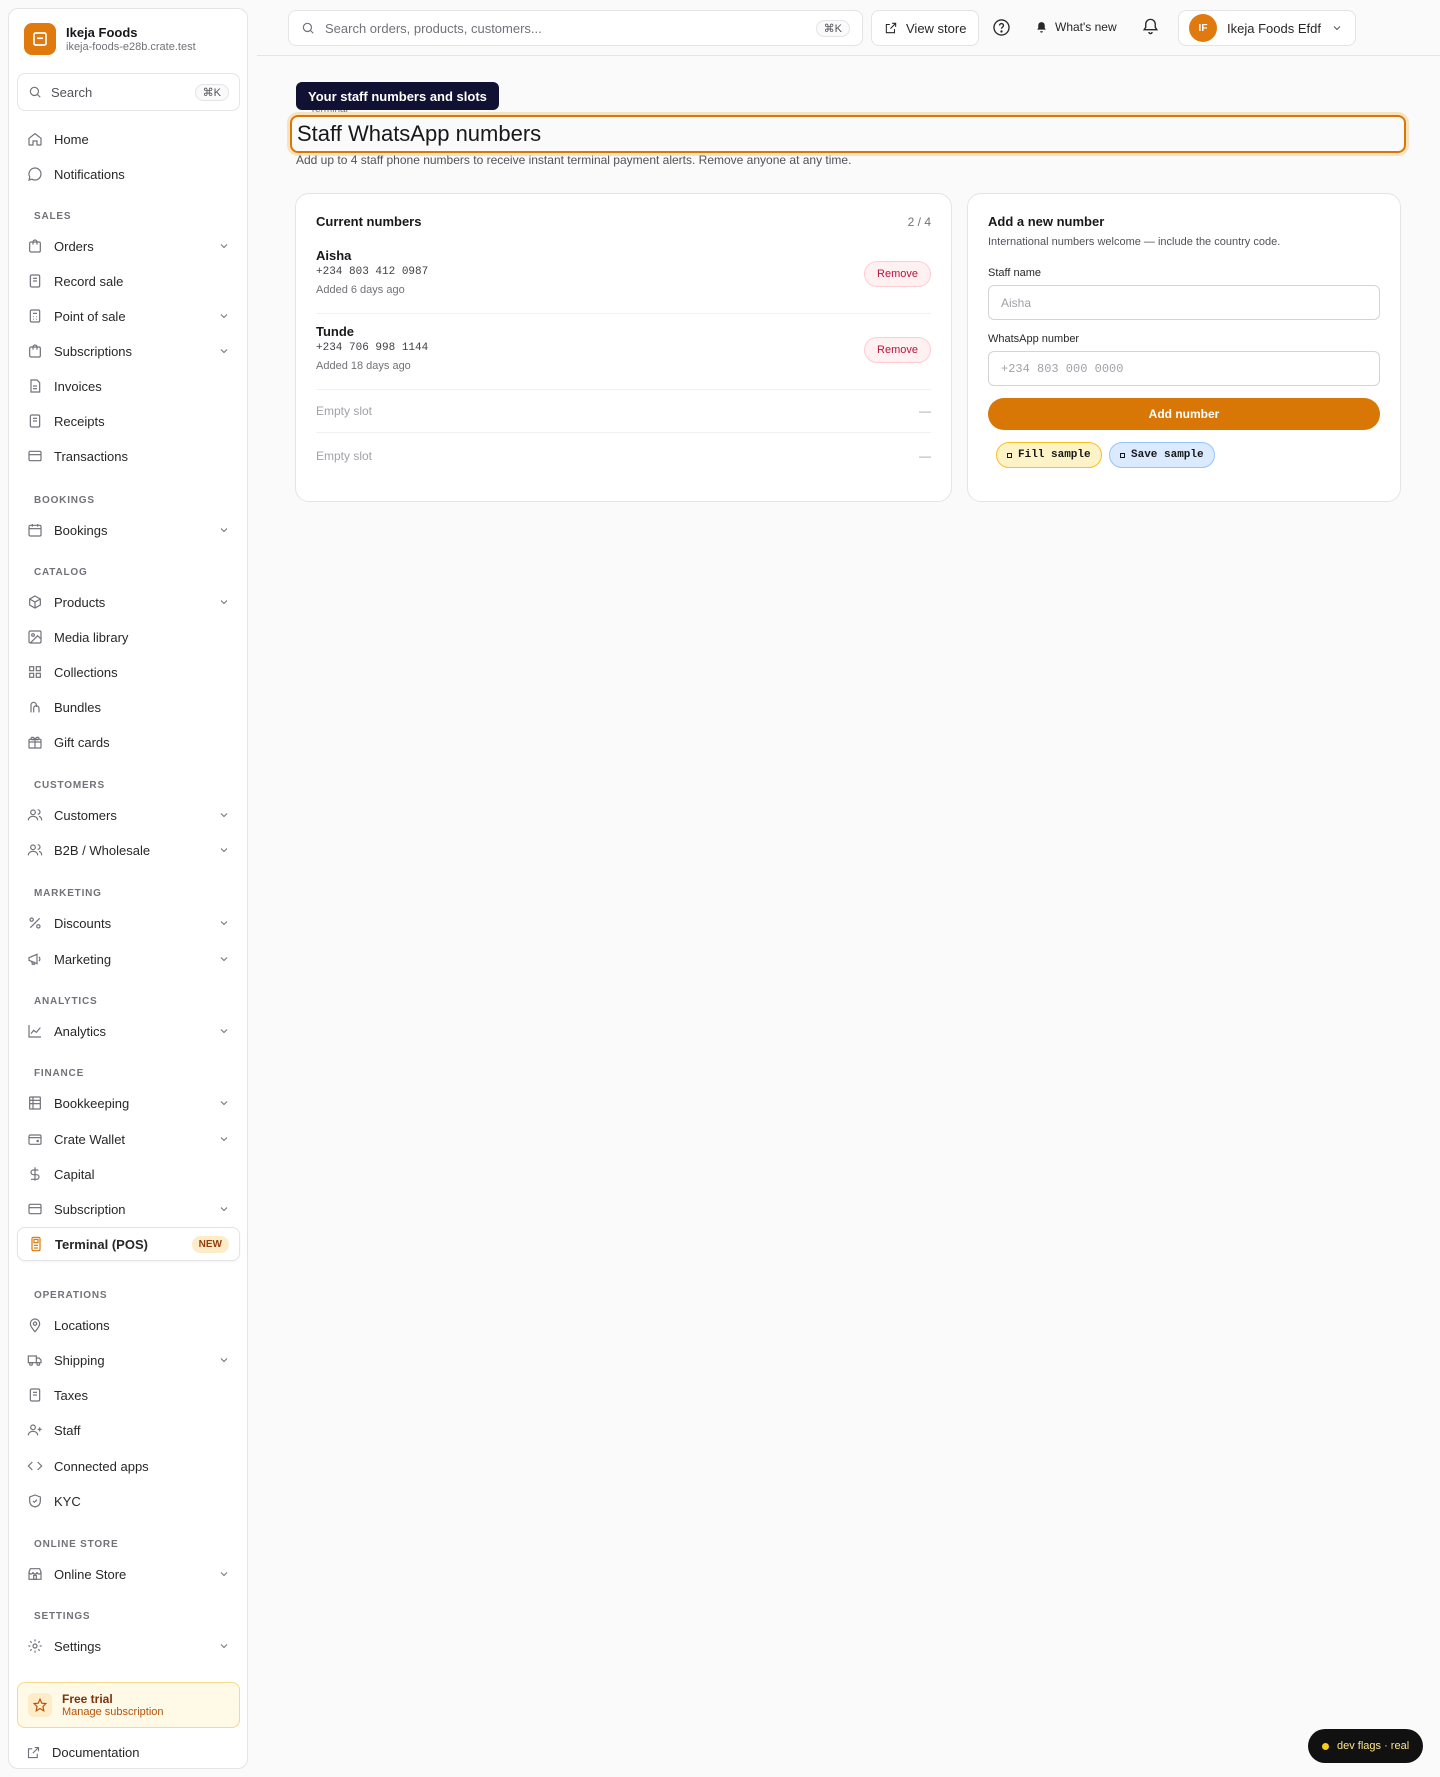  What do you see at coordinates (1184, 414) in the screenshot?
I see `add-number-button: Add number` at bounding box center [1184, 414].